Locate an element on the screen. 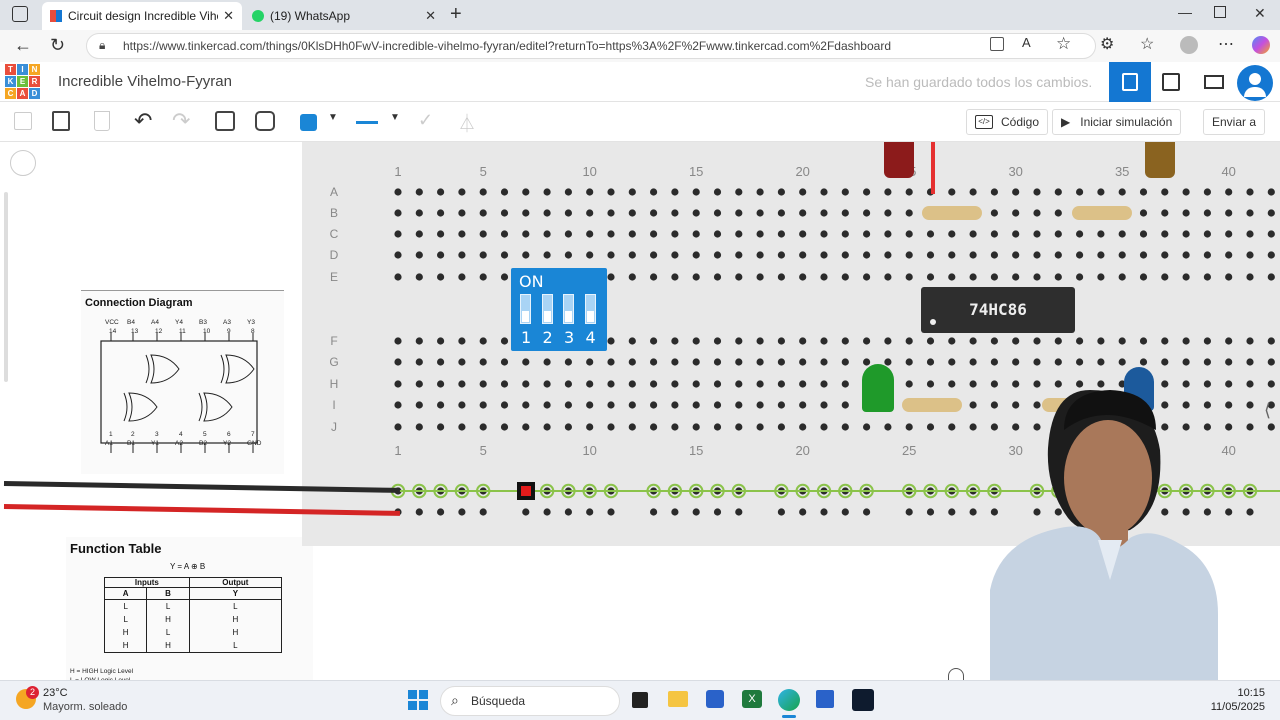 Image resolution: width=1280 pixels, height=720 pixels. windows-start-icon is located at coordinates (418, 700).